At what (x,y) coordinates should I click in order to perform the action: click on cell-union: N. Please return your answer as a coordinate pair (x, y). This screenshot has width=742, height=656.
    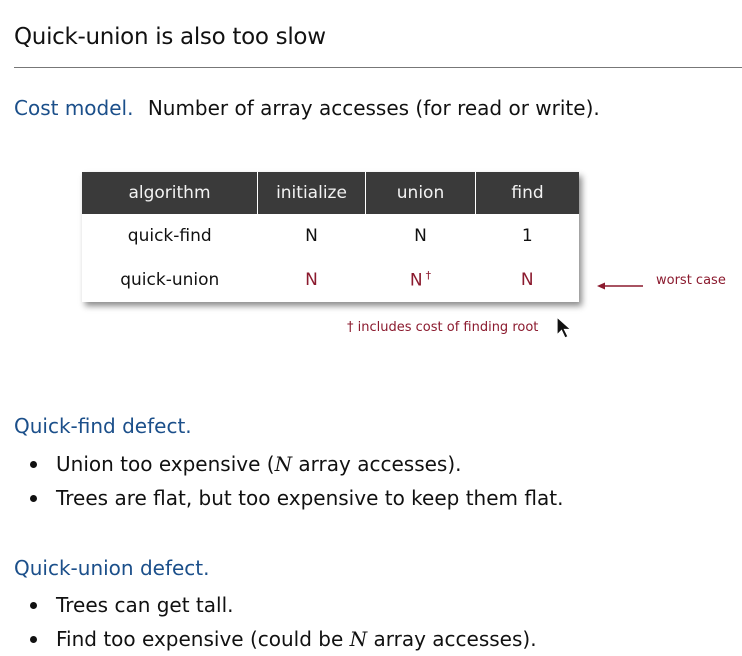
    Looking at the image, I should click on (420, 236).